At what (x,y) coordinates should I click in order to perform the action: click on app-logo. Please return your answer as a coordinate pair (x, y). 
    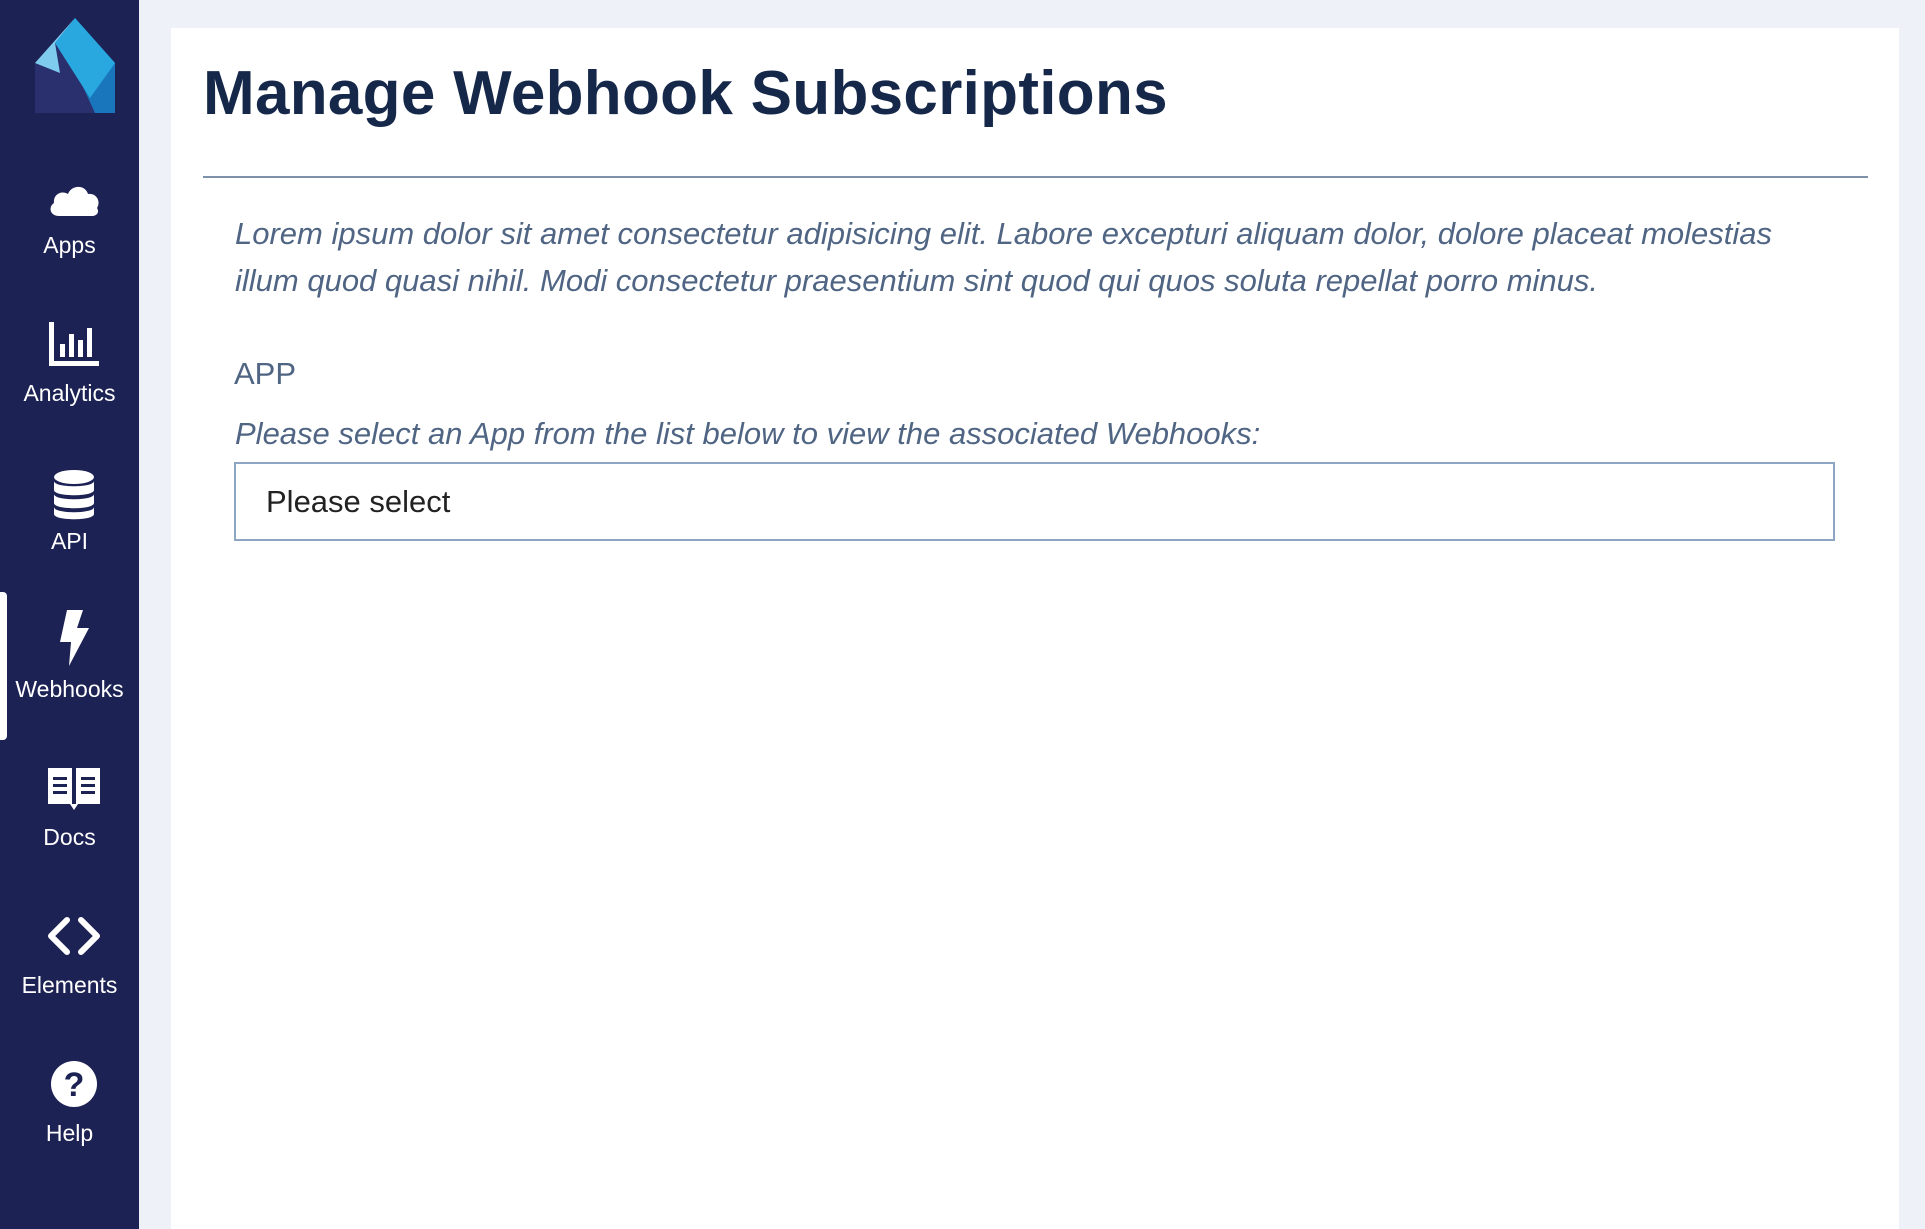
    Looking at the image, I should click on (75, 65).